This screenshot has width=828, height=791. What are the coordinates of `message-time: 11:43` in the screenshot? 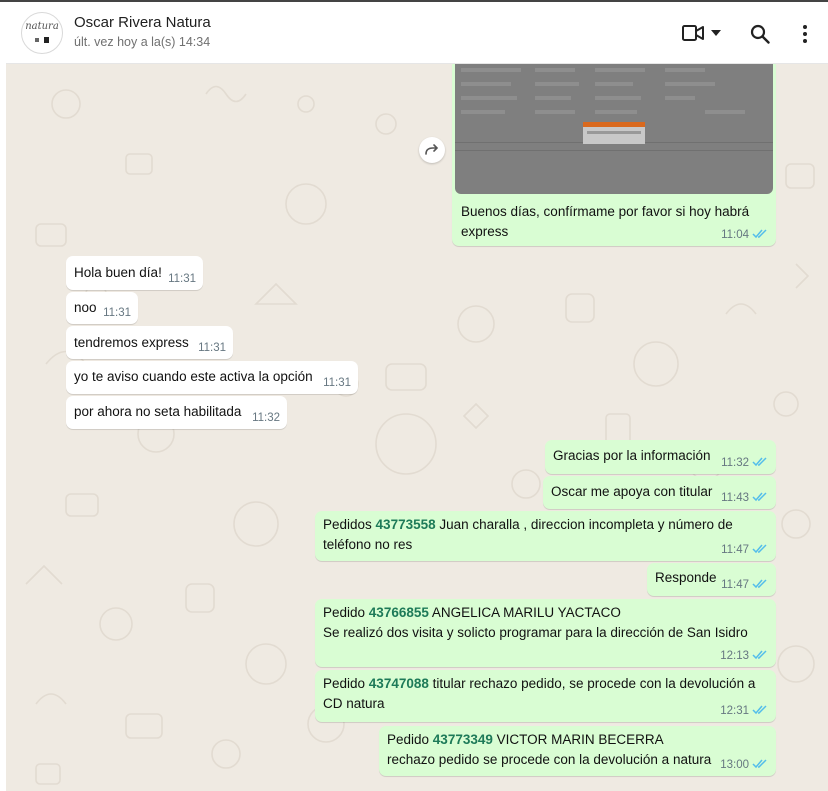 It's located at (735, 498).